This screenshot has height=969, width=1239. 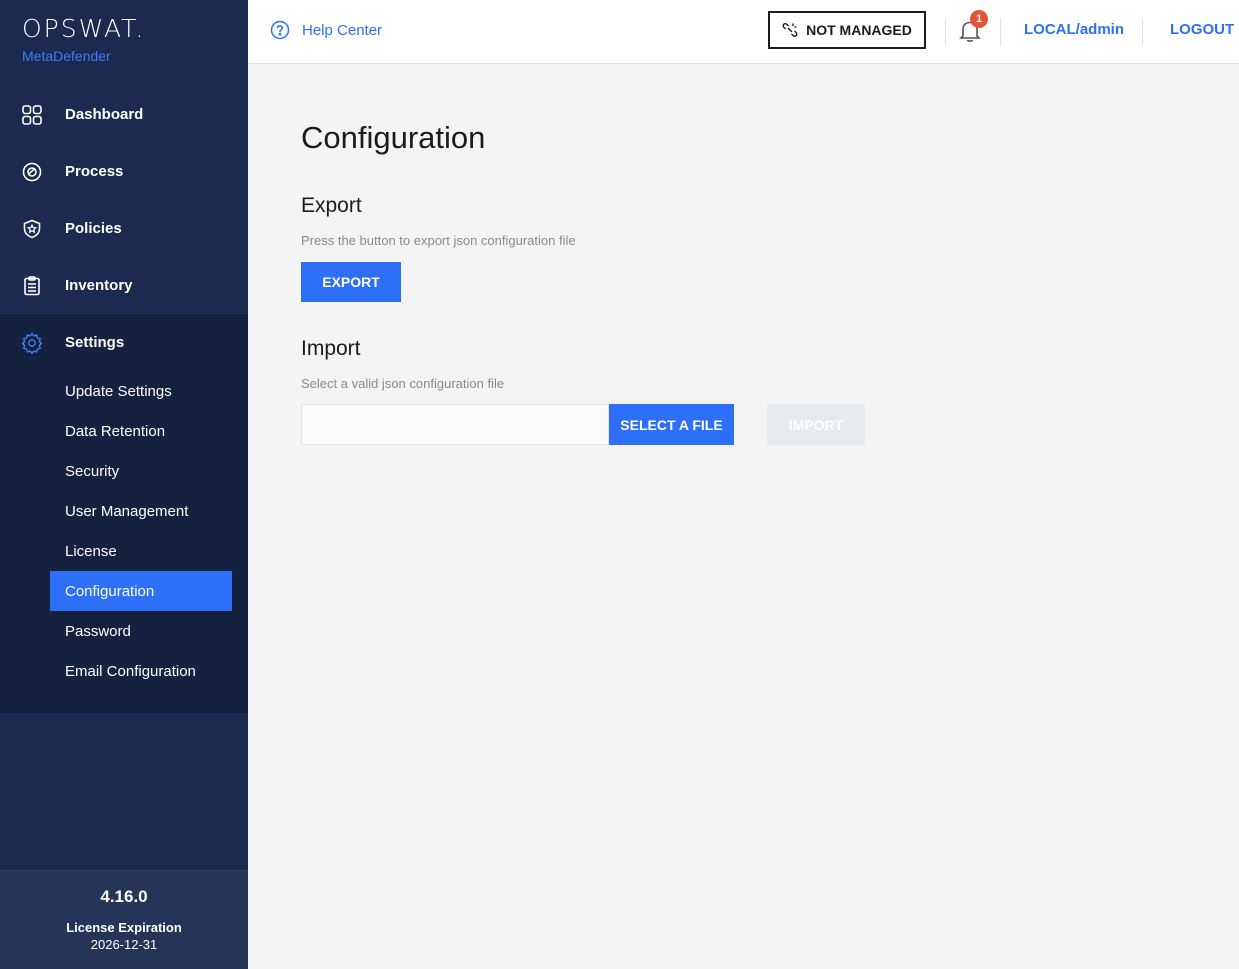 What do you see at coordinates (1074, 29) in the screenshot?
I see `user-menu: LOCAL/admin` at bounding box center [1074, 29].